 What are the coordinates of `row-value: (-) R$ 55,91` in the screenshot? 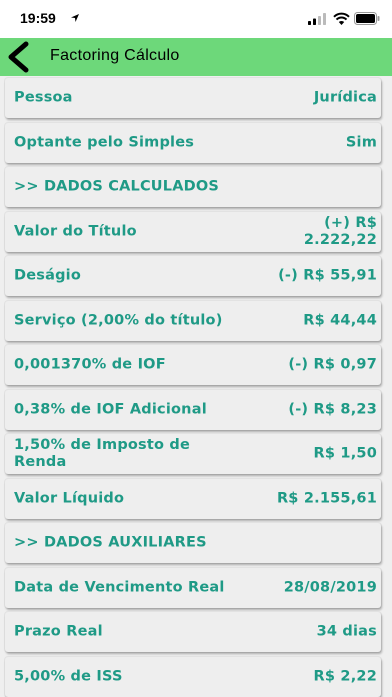 It's located at (327, 275).